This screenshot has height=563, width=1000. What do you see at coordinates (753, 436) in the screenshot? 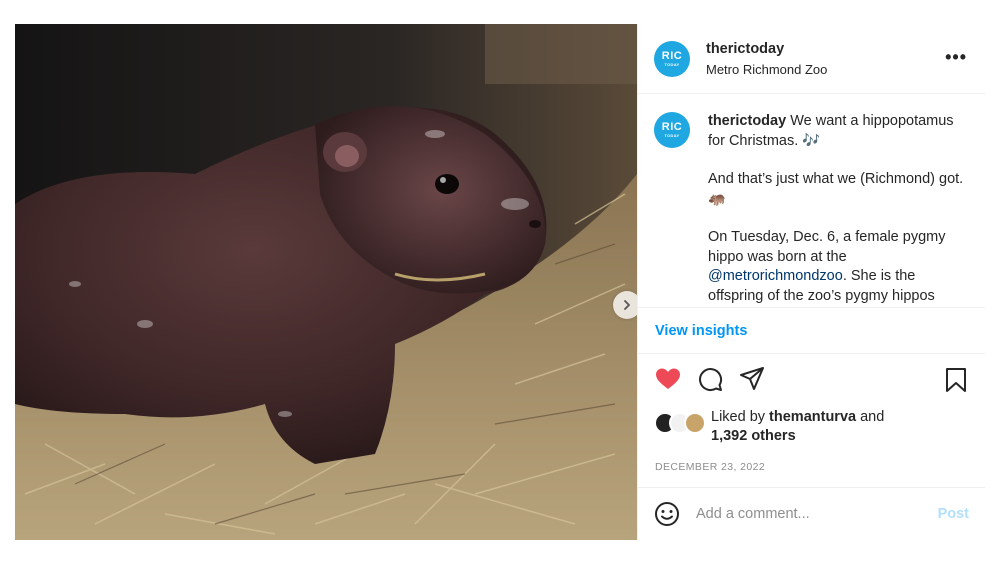
I see `likes-count-link: 1,392 others` at bounding box center [753, 436].